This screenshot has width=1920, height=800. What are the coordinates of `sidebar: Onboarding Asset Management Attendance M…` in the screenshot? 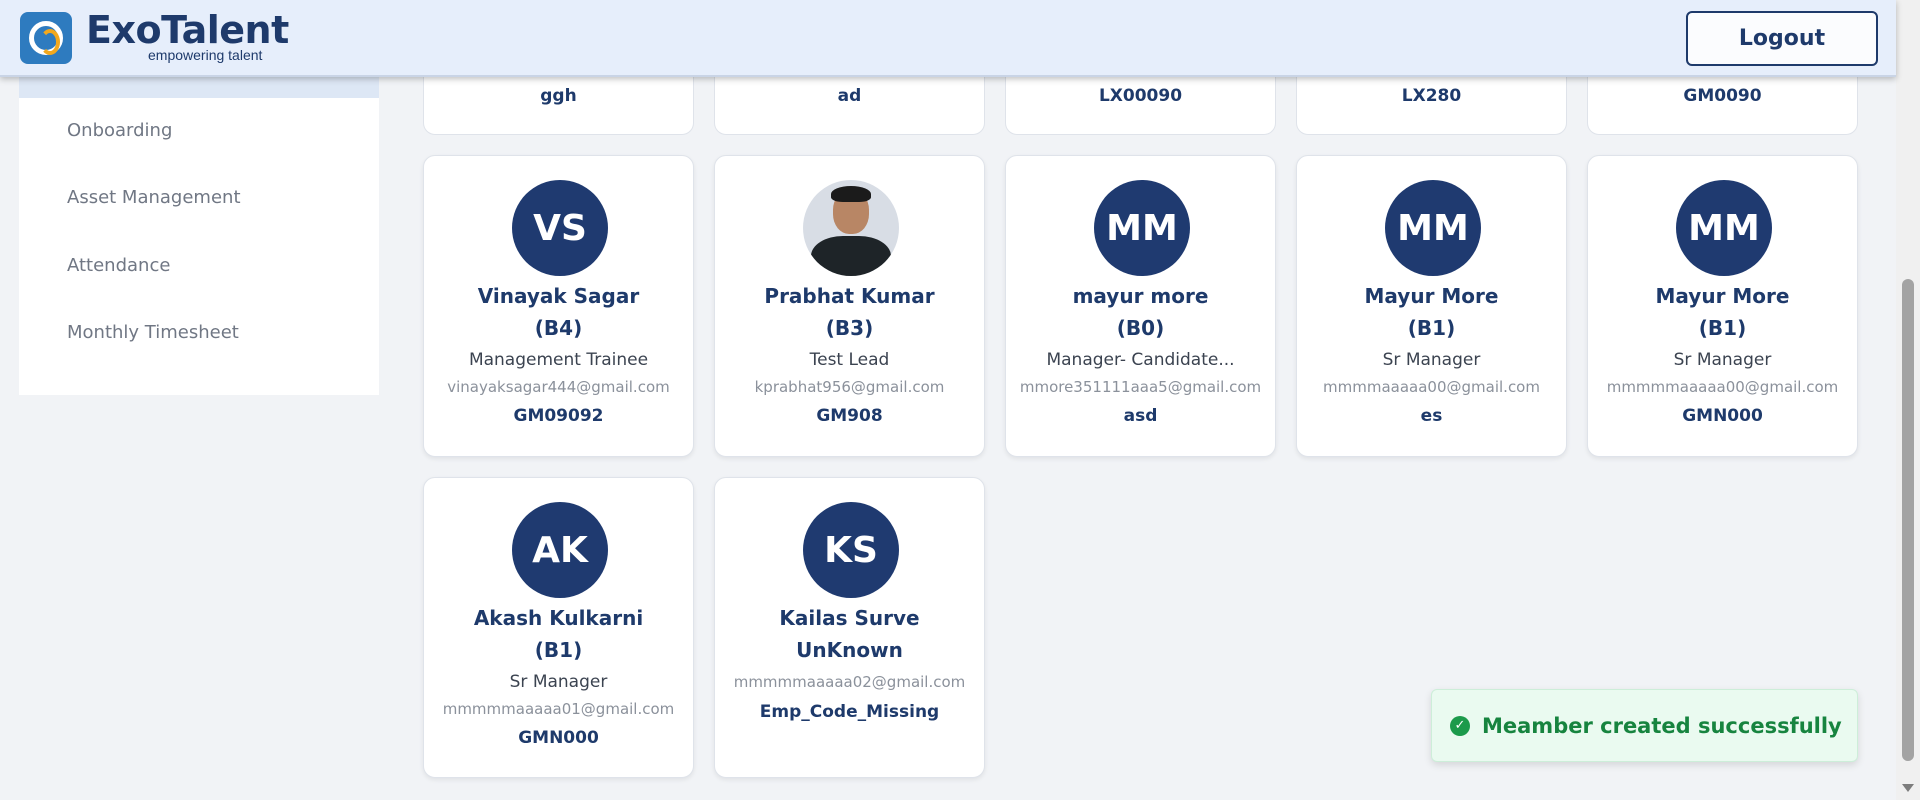 It's located at (199, 236).